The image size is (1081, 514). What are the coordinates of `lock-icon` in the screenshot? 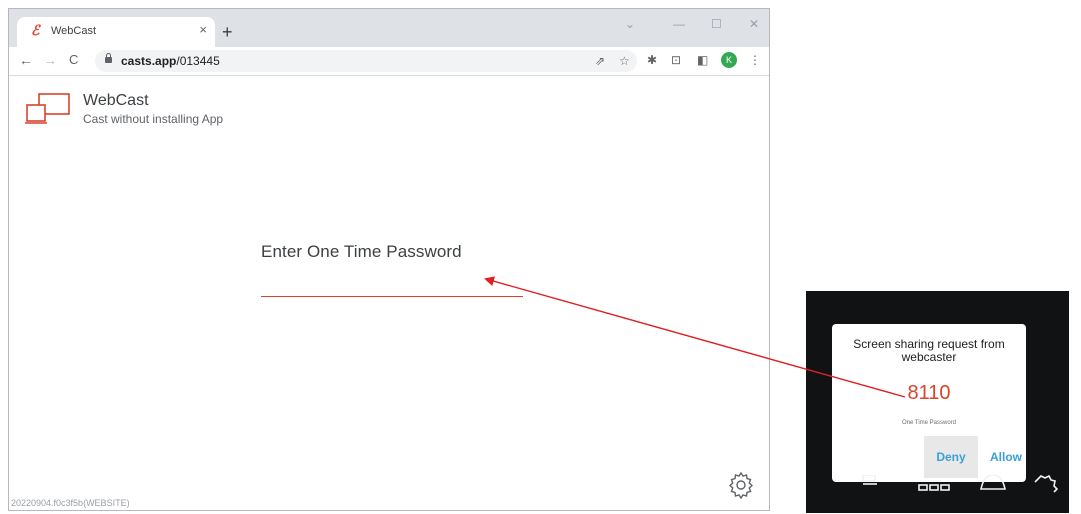 It's located at (108, 58).